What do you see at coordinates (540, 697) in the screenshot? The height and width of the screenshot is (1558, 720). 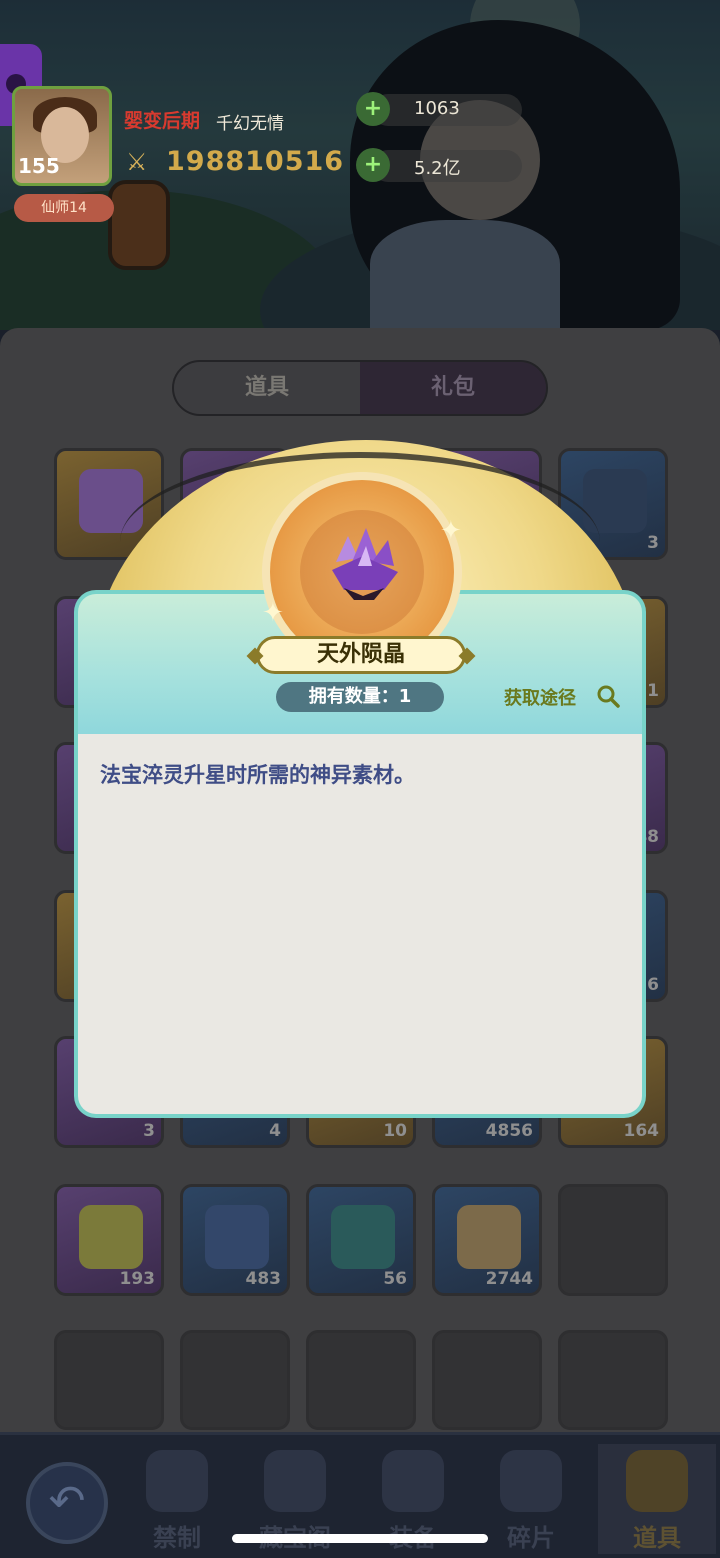 I see `acquisition-source-link: 获取途径` at bounding box center [540, 697].